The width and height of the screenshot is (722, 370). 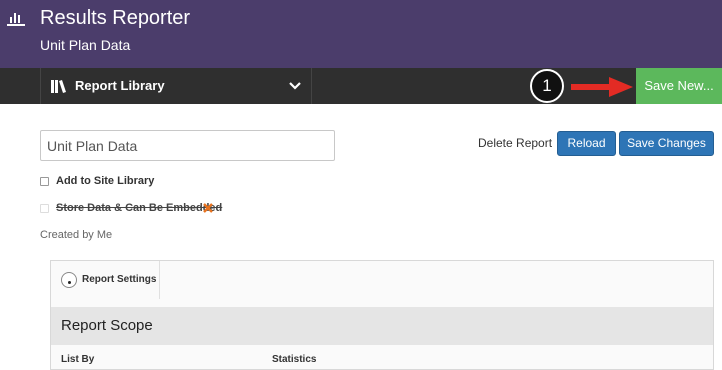 I want to click on created-by-text: Created by Me, so click(x=76, y=235).